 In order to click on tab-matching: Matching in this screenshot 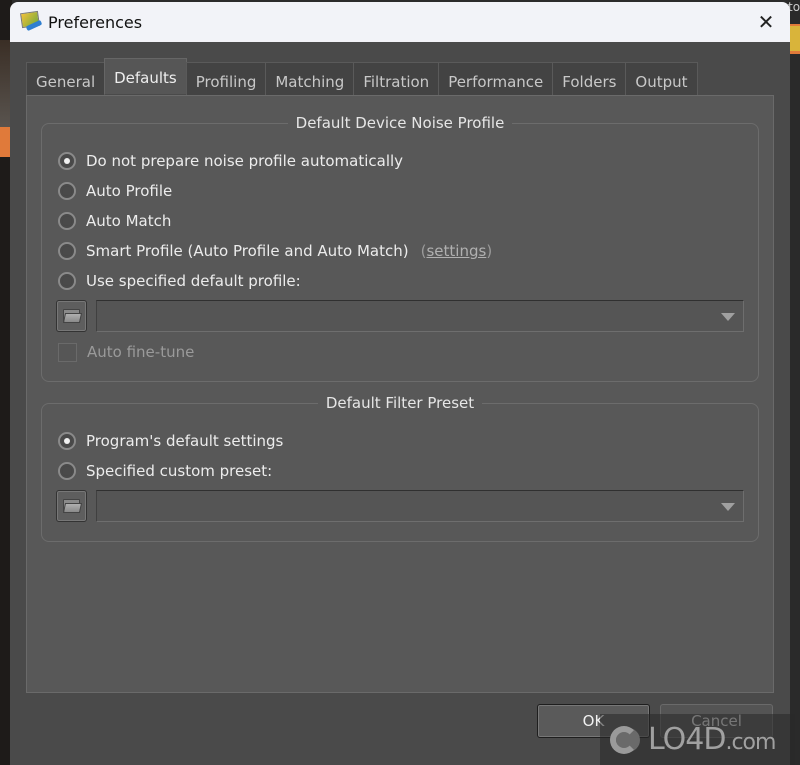, I will do `click(310, 79)`.